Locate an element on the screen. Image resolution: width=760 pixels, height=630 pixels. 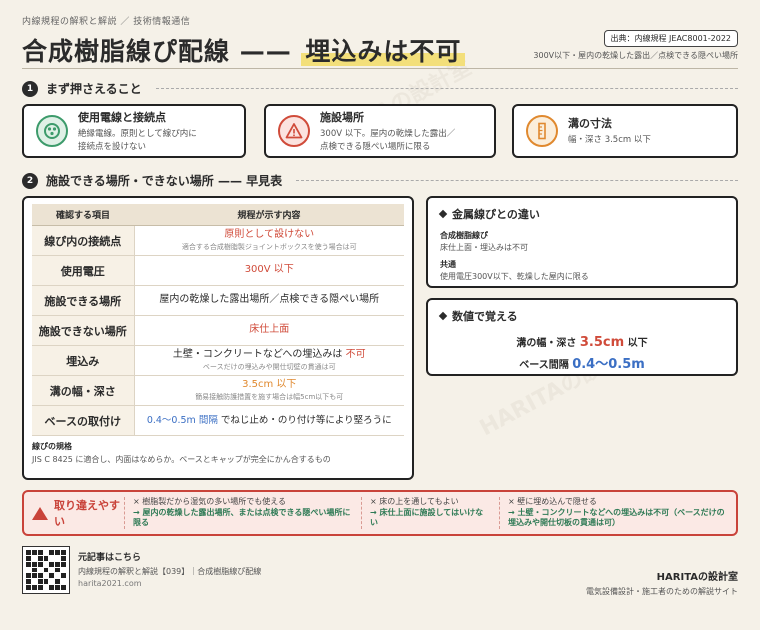
card-title: 溝の寸法 is located at coordinates (590, 124).